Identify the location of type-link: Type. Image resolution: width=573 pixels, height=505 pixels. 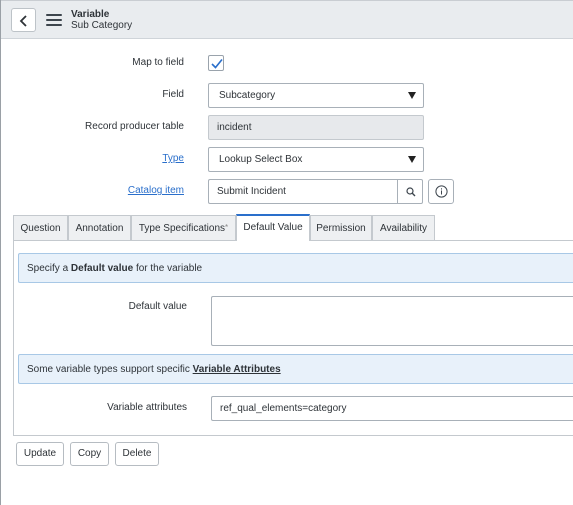
(173, 158).